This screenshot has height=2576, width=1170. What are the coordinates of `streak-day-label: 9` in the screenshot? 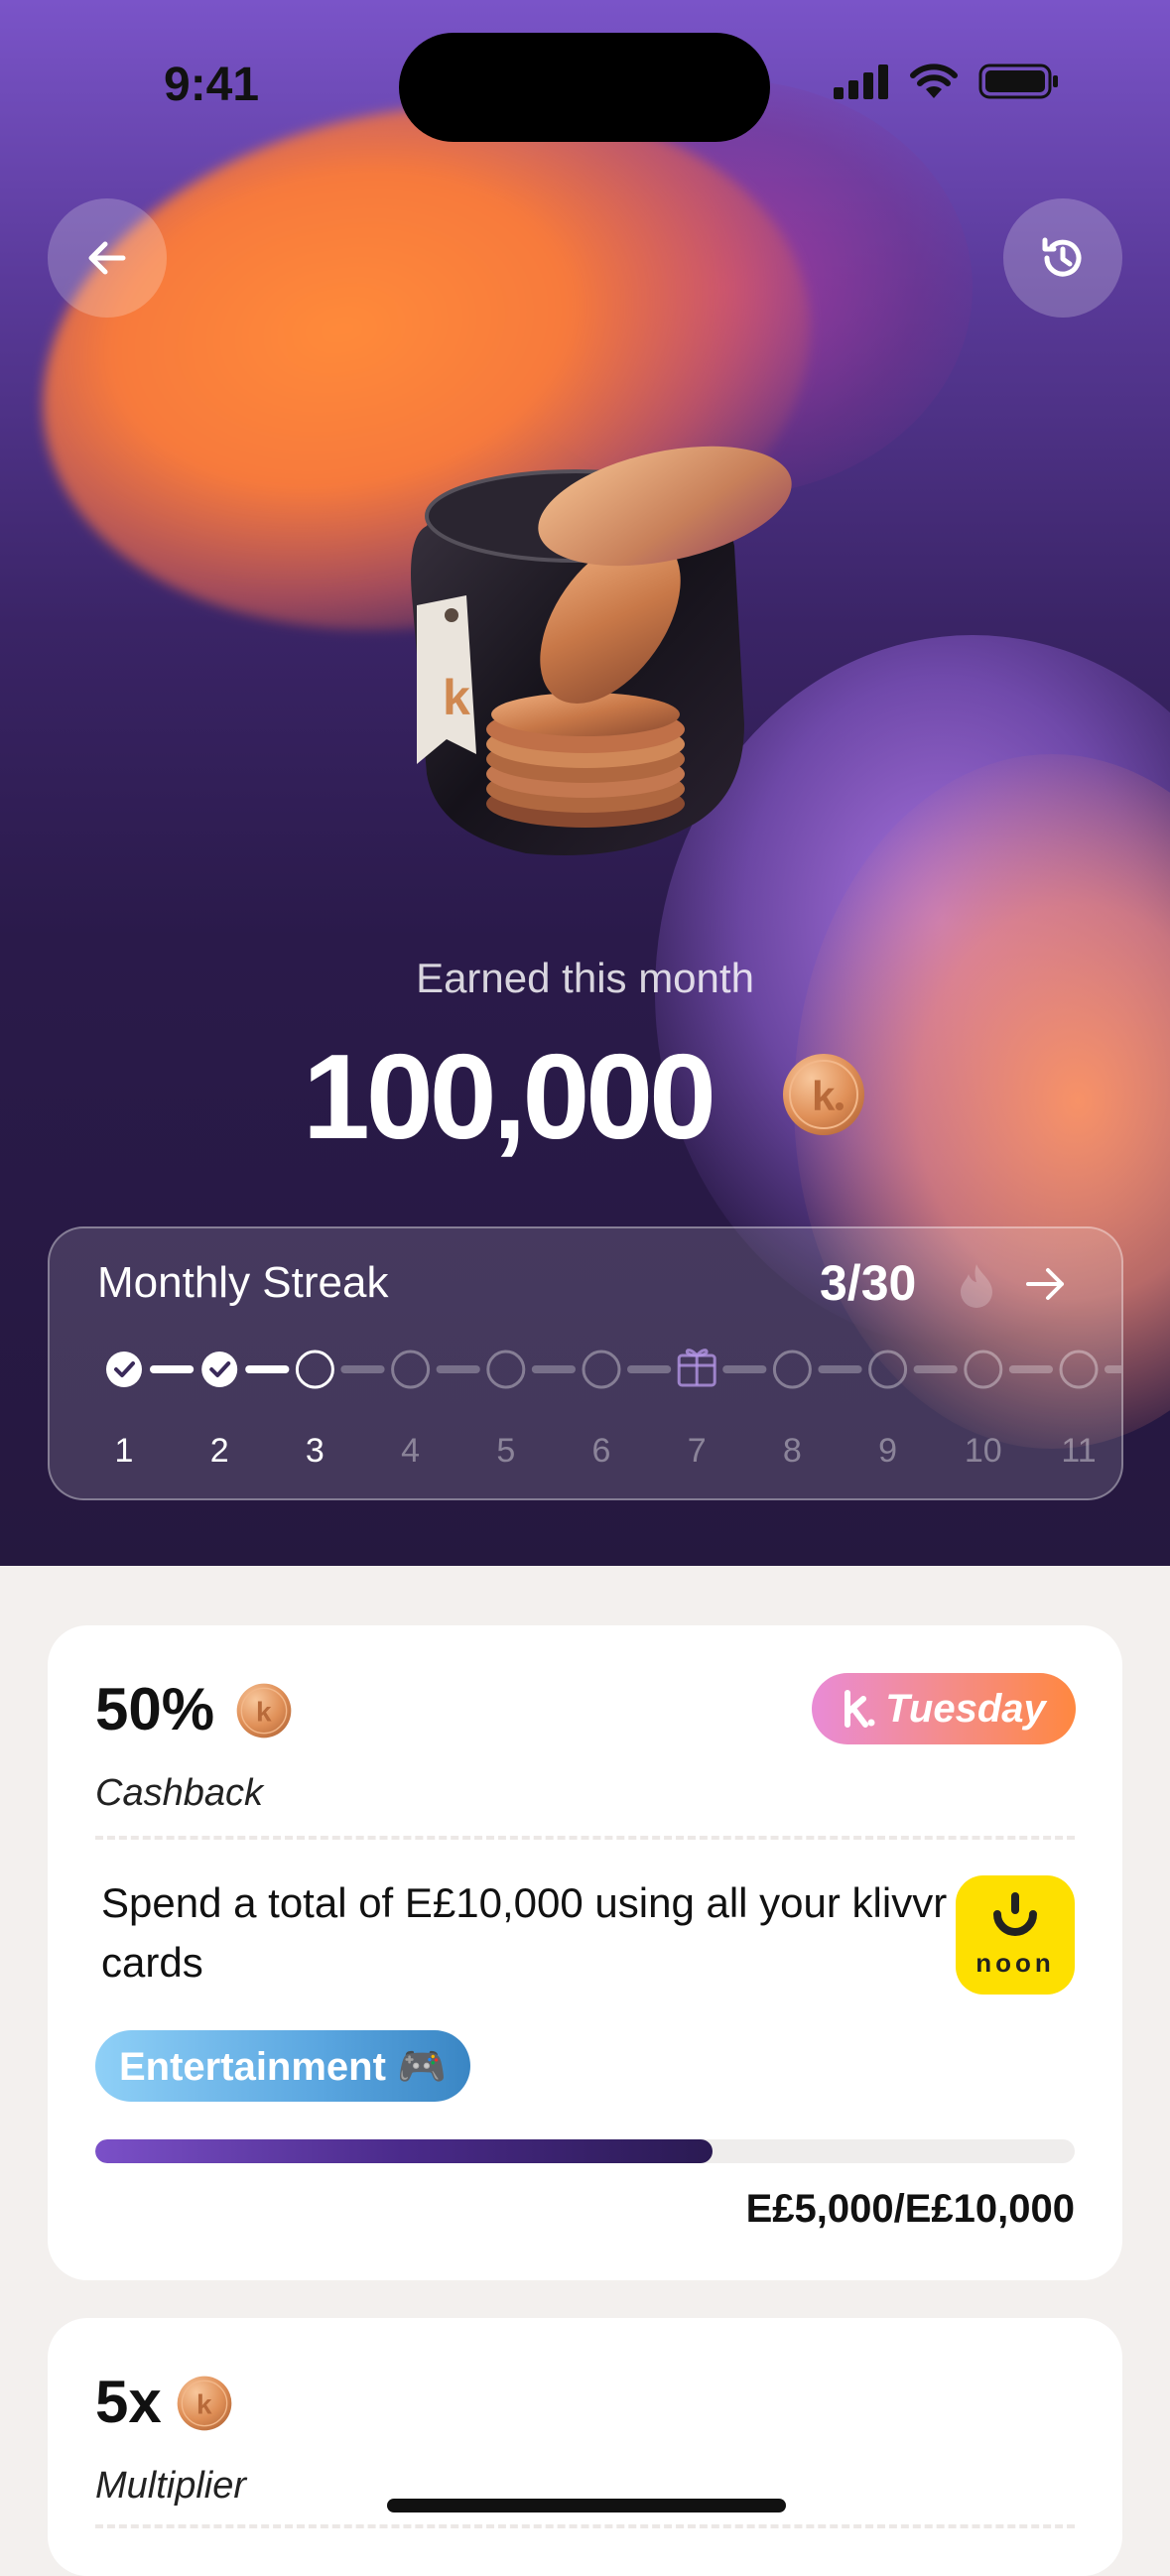 It's located at (888, 1451).